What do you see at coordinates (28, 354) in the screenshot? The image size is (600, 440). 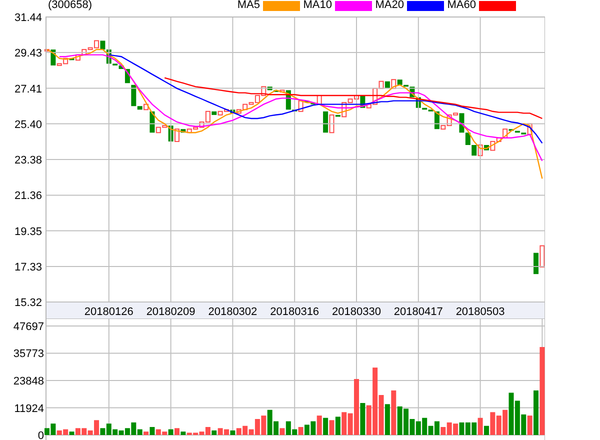 I see `axis-tick-label: 35773` at bounding box center [28, 354].